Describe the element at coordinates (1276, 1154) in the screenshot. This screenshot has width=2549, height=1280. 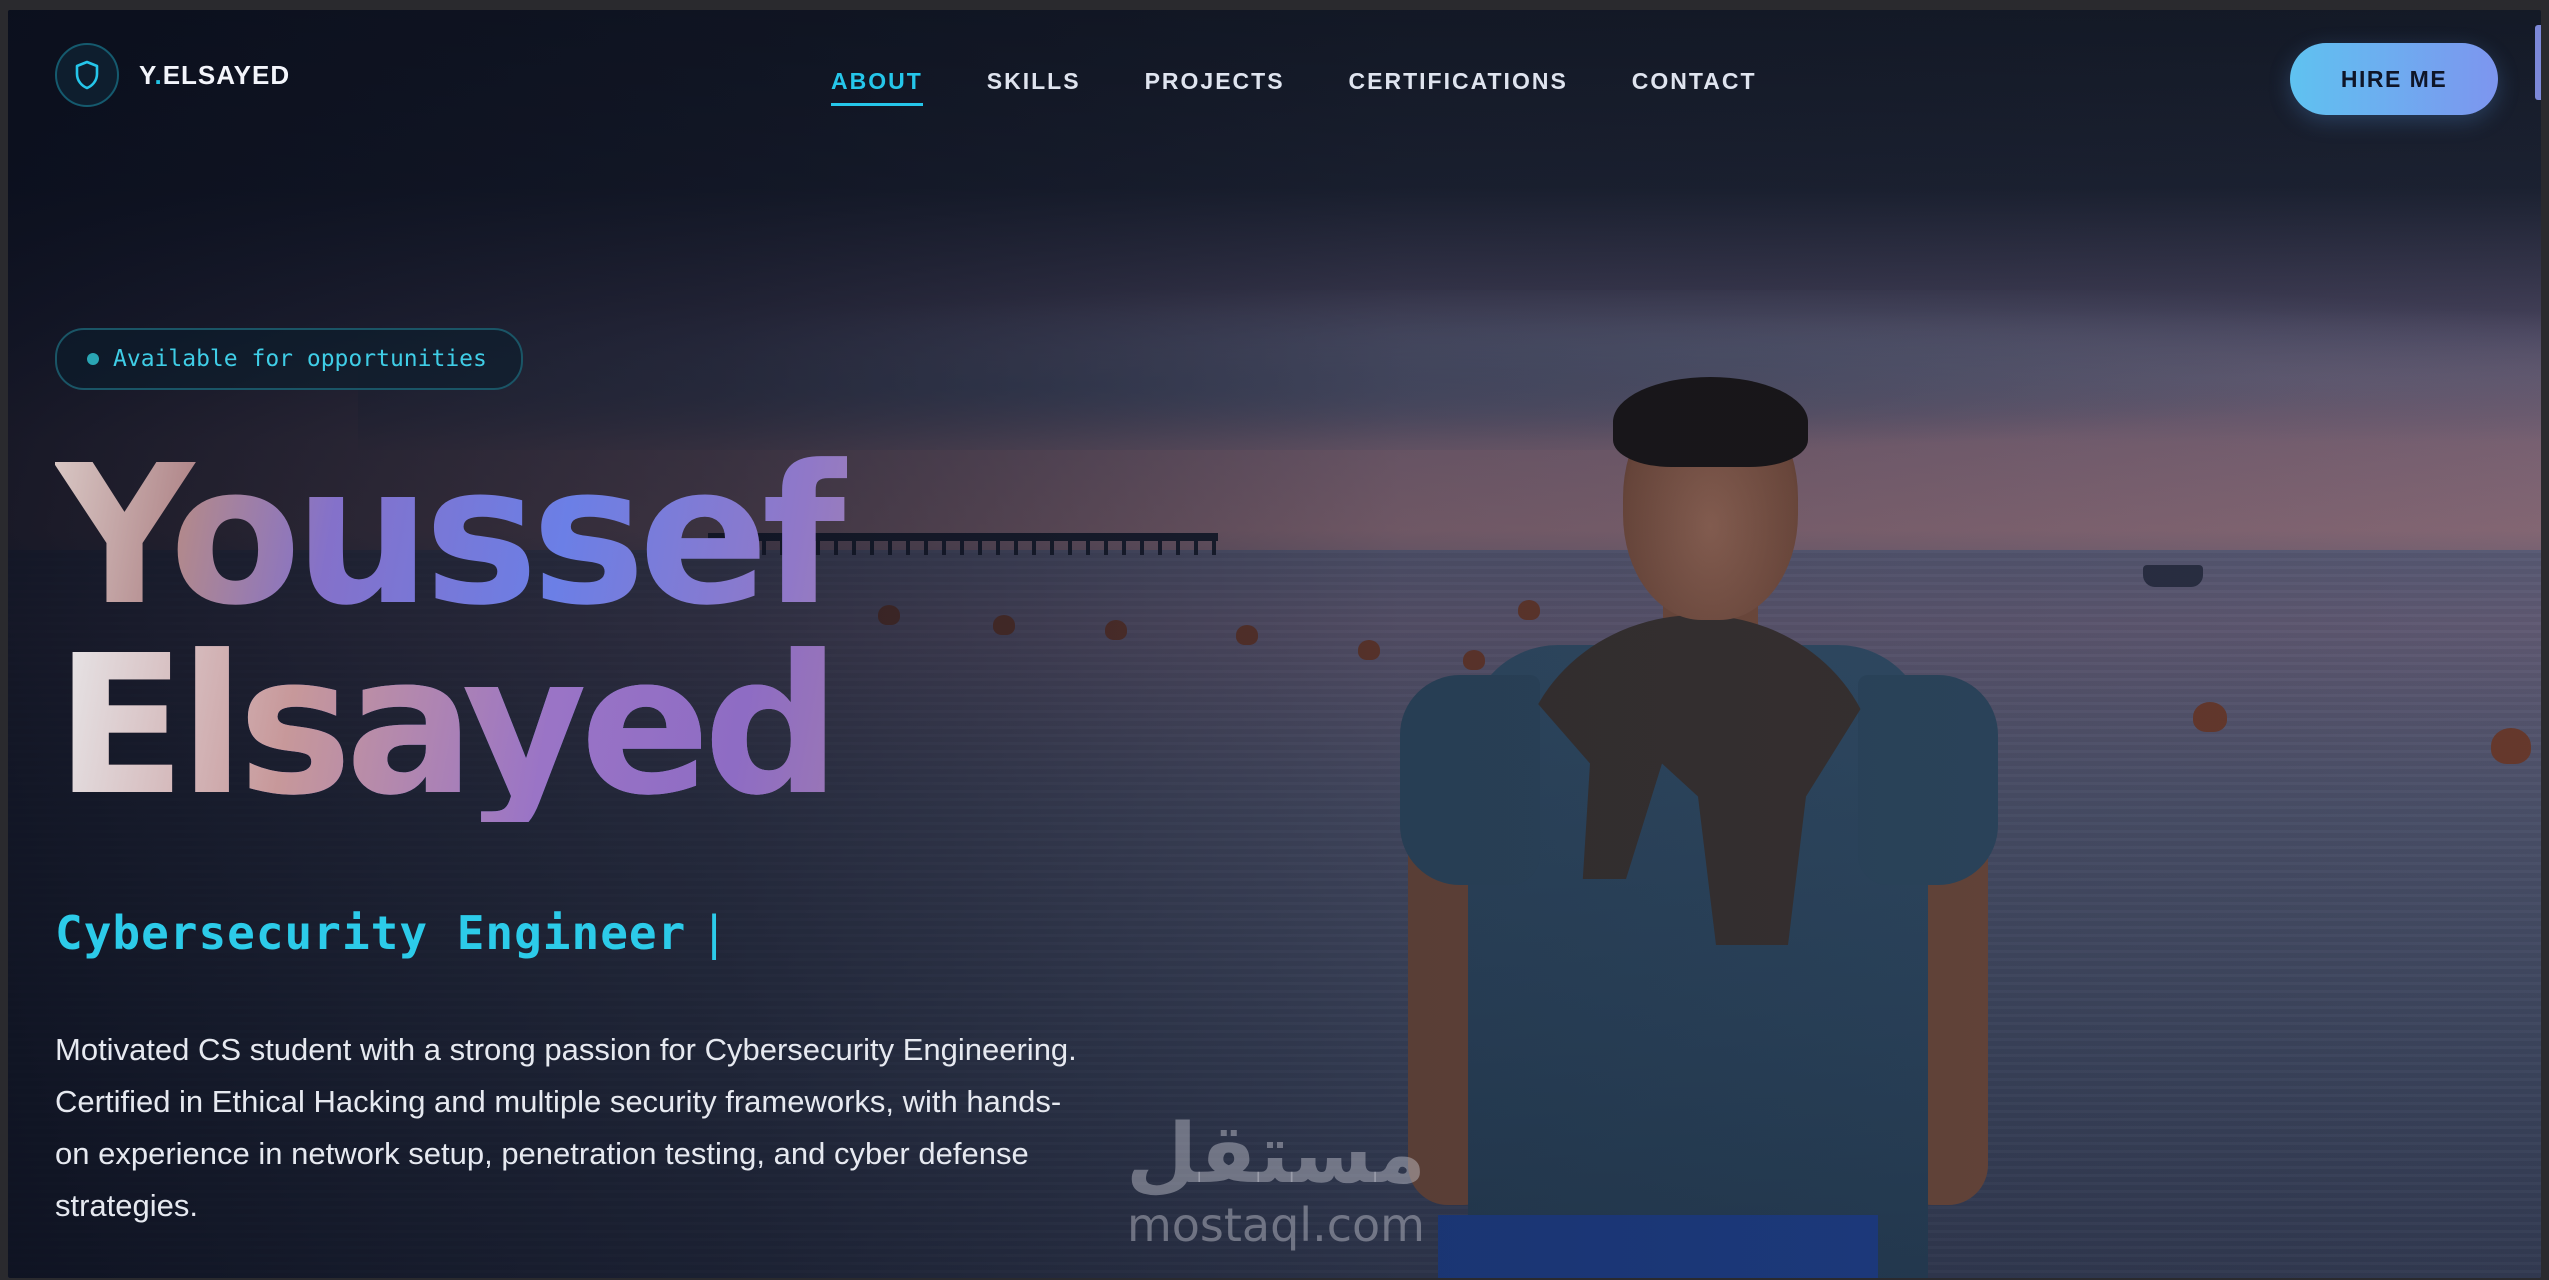
I see `watermark-arabic: مستقل` at that location.